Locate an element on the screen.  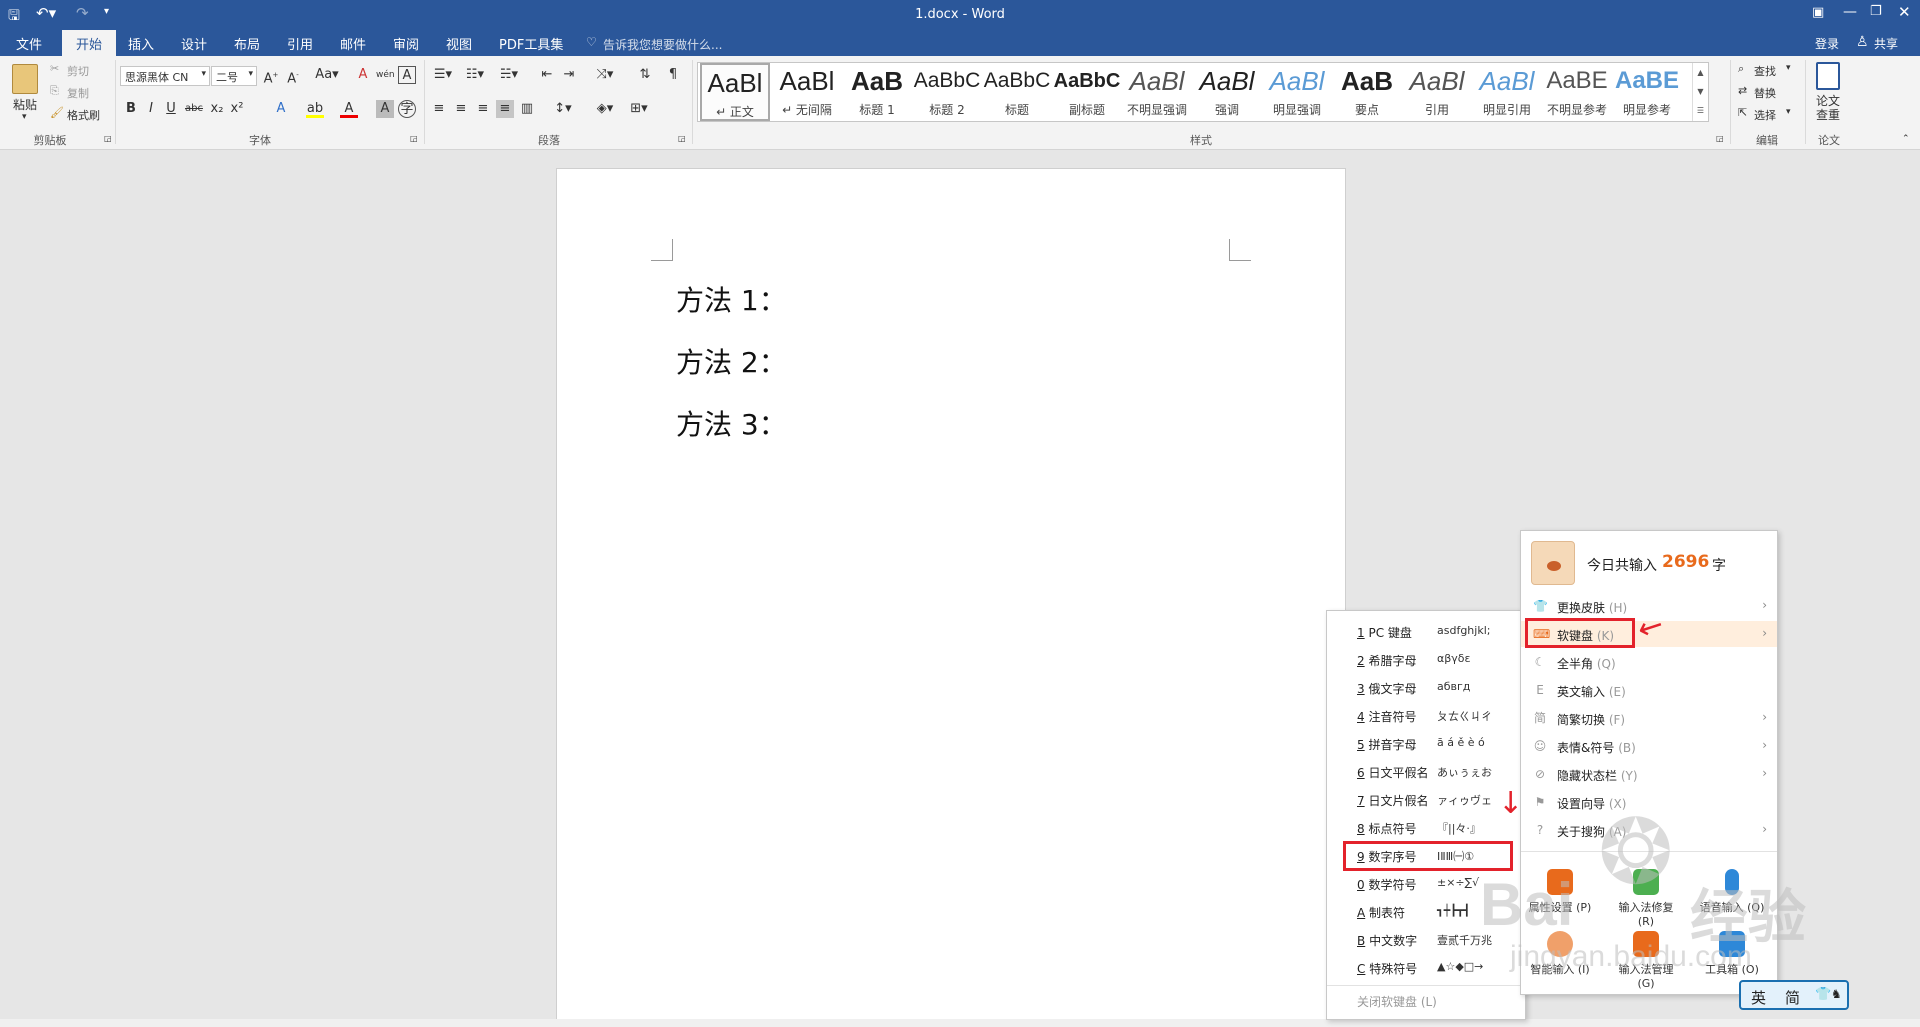
close-icon: ✕ is located at coordinates (1904, 12).